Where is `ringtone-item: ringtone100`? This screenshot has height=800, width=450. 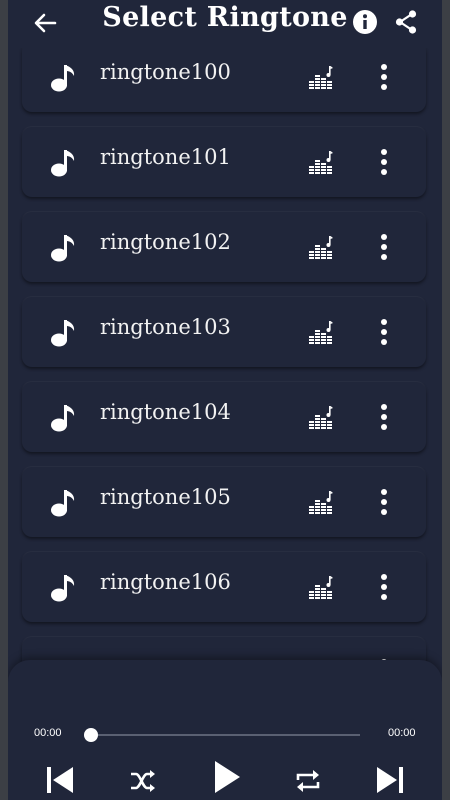
ringtone-item: ringtone100 is located at coordinates (224, 77).